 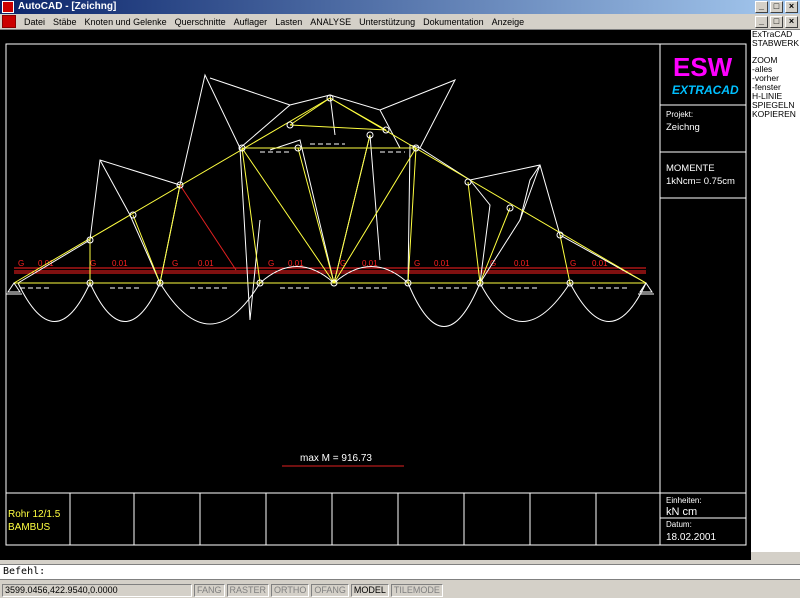 What do you see at coordinates (508, 22) in the screenshot?
I see `menu-item-anzeige: Anzeige` at bounding box center [508, 22].